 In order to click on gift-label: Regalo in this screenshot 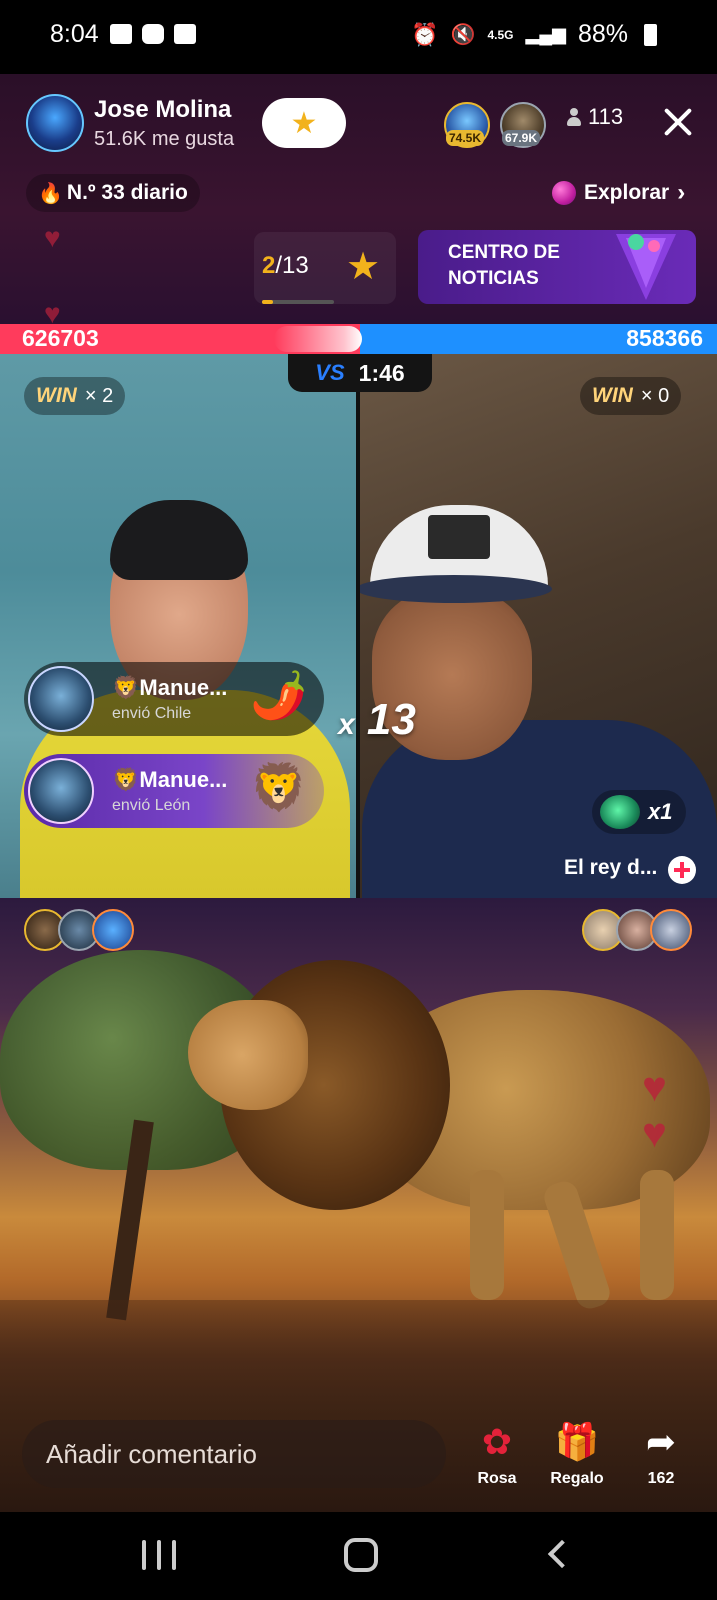, I will do `click(577, 1478)`.